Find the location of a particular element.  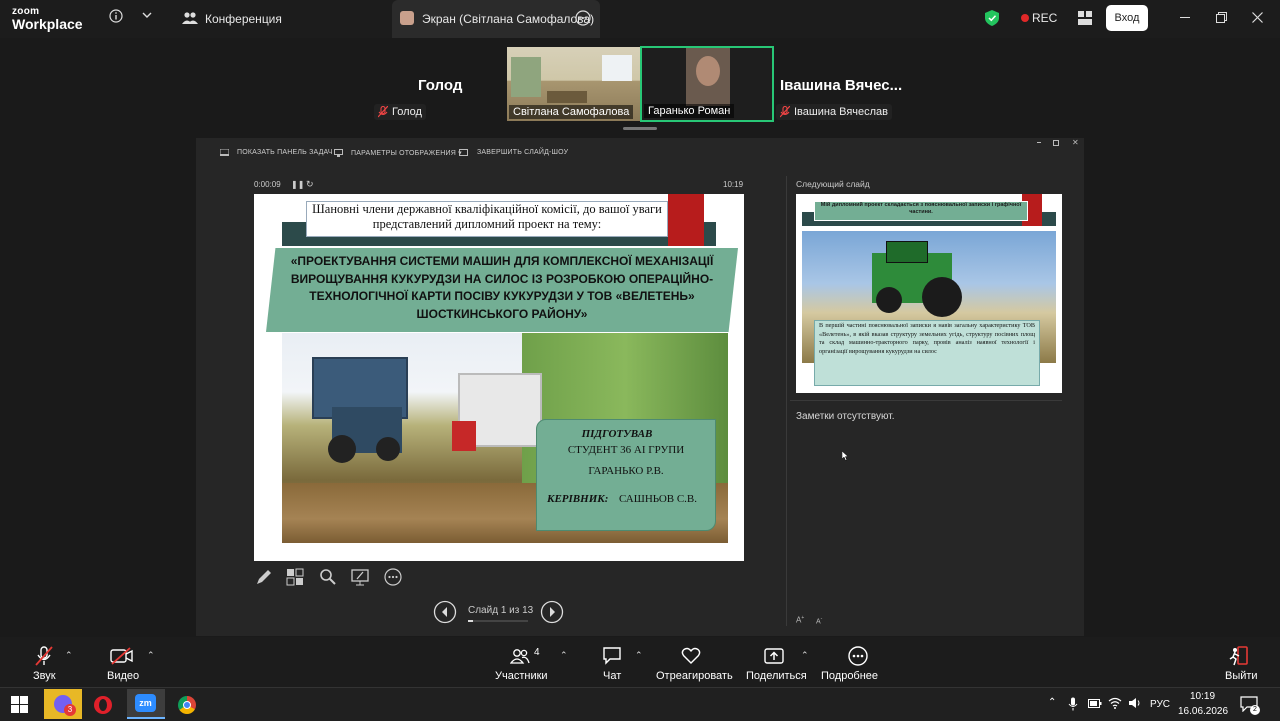

opera-icon is located at coordinates (103, 705).